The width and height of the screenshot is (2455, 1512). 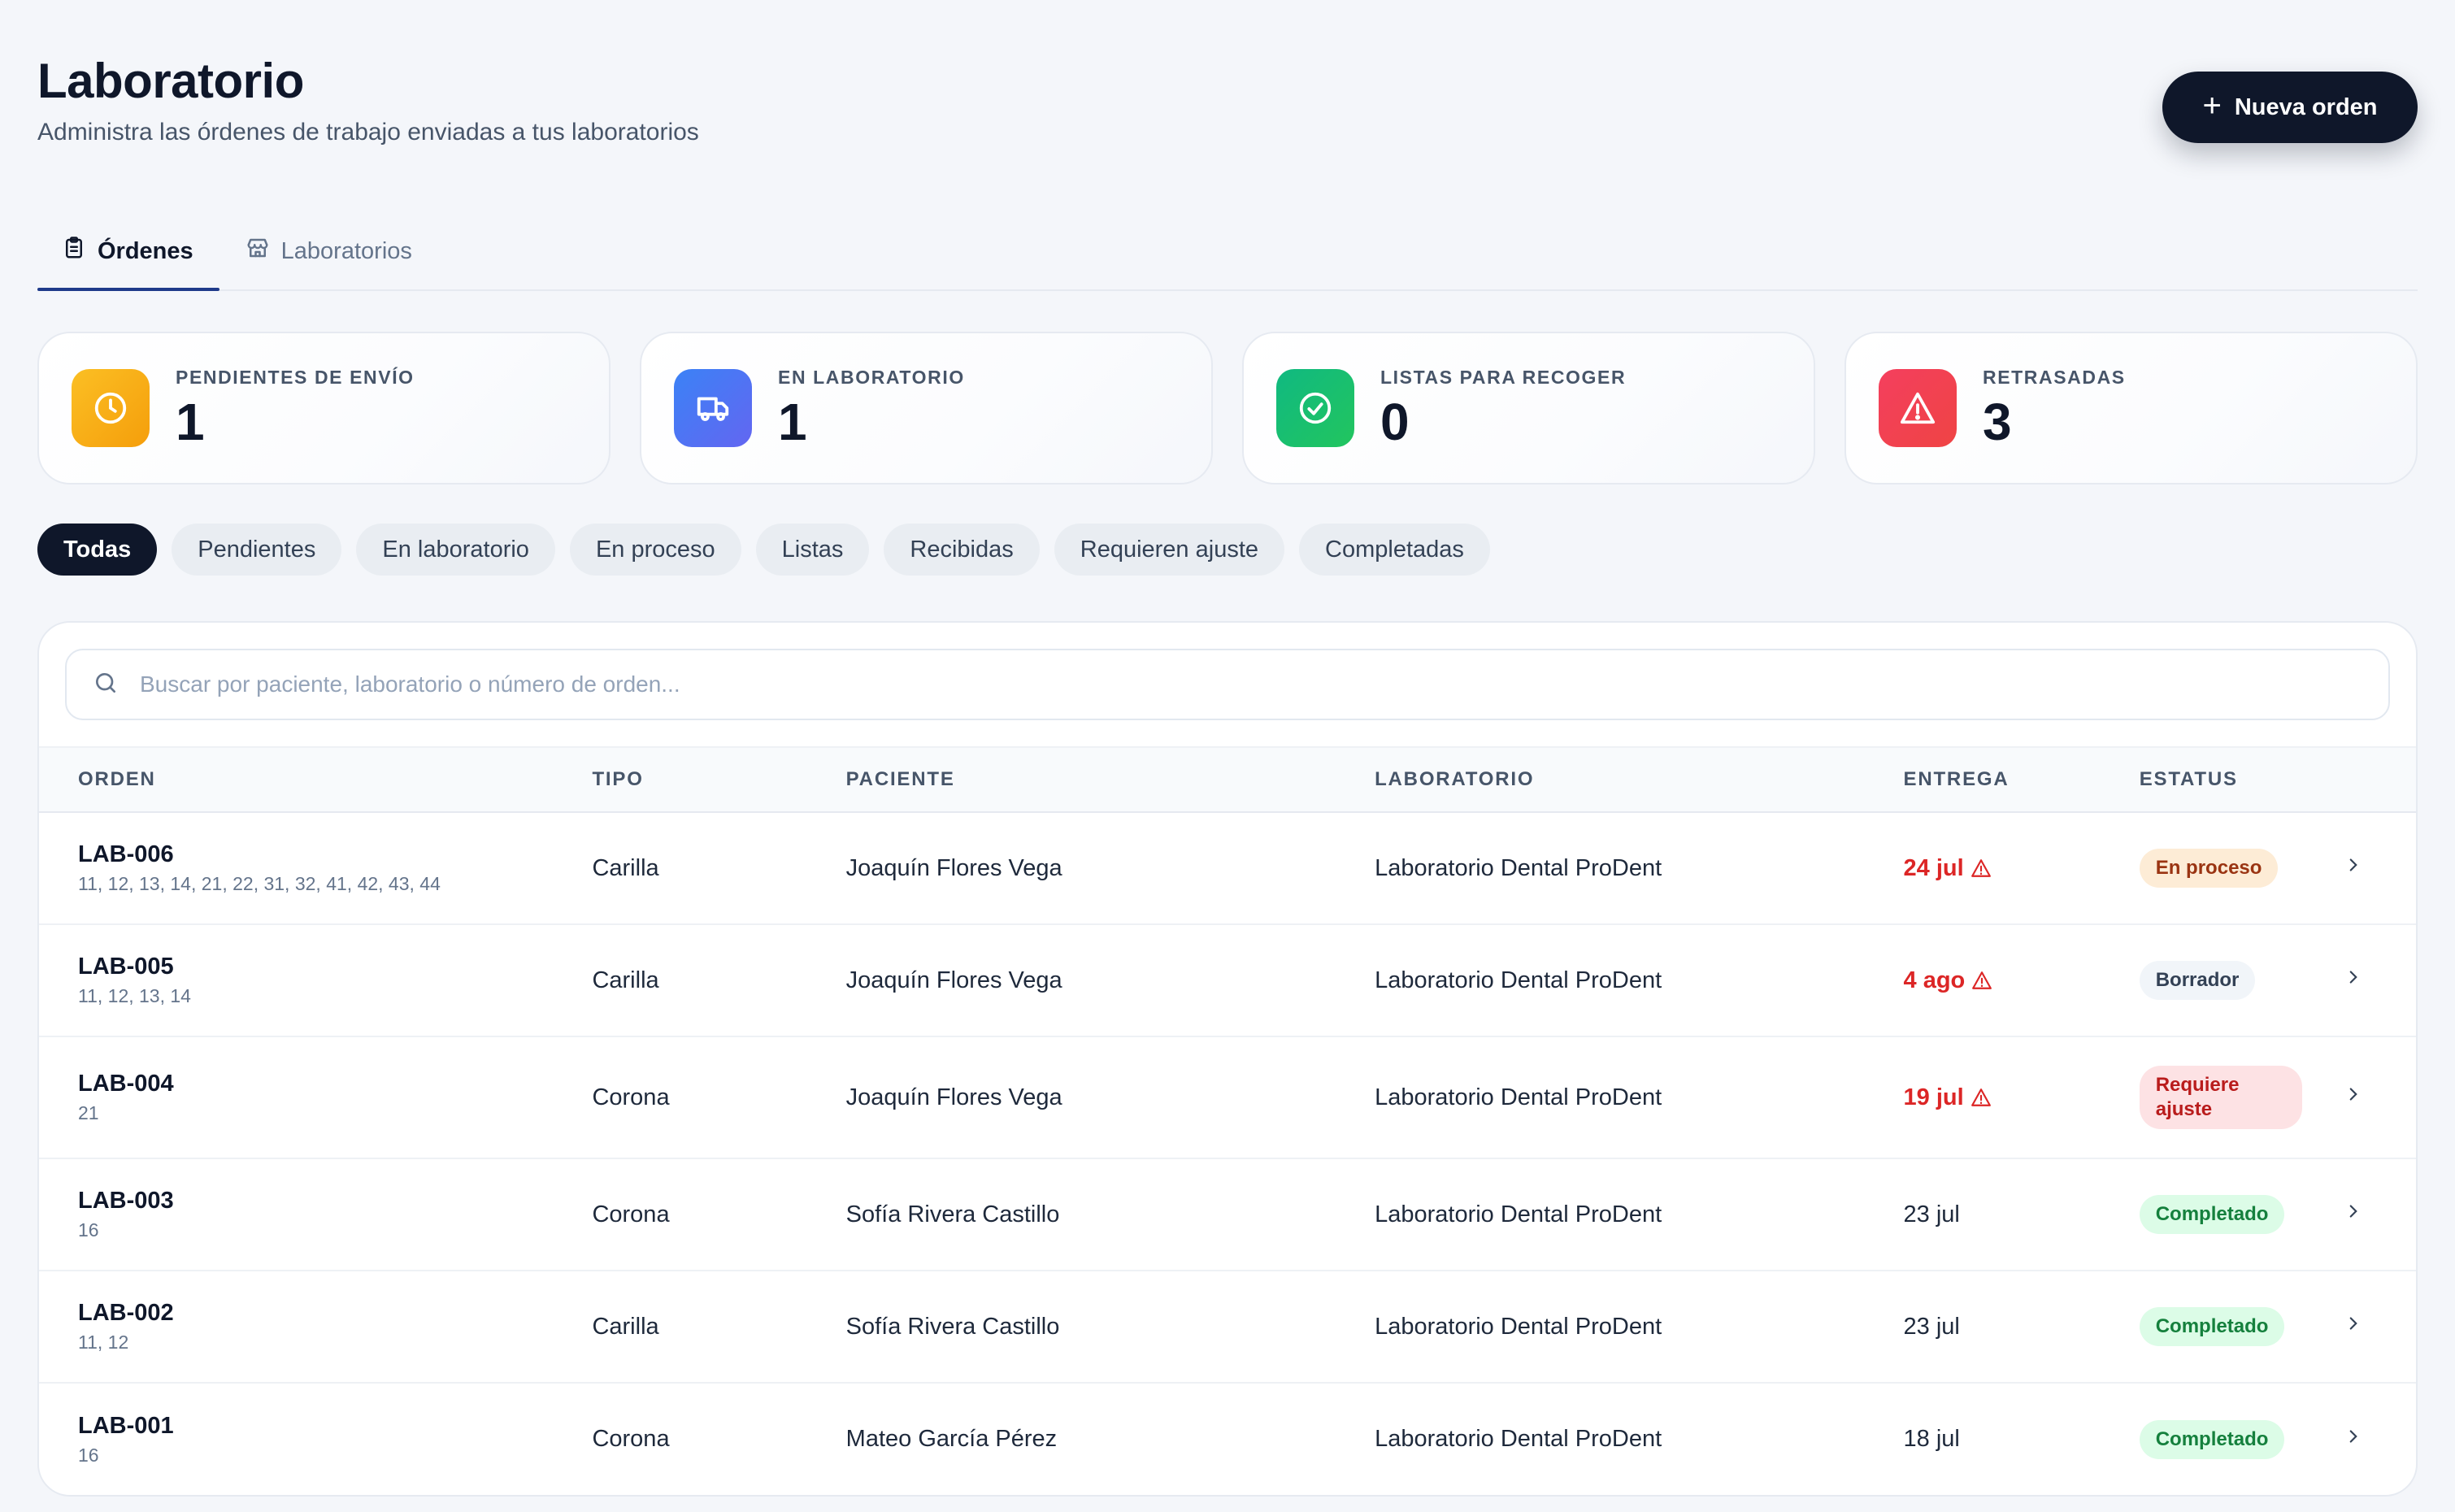 I want to click on filter-recibidas: Recibidas, so click(x=962, y=550).